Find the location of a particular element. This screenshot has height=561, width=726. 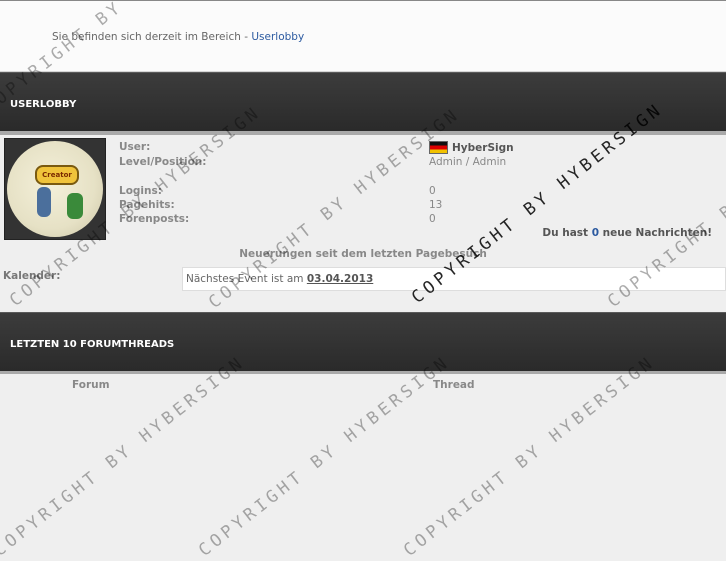

username: HyberSign is located at coordinates (483, 147).